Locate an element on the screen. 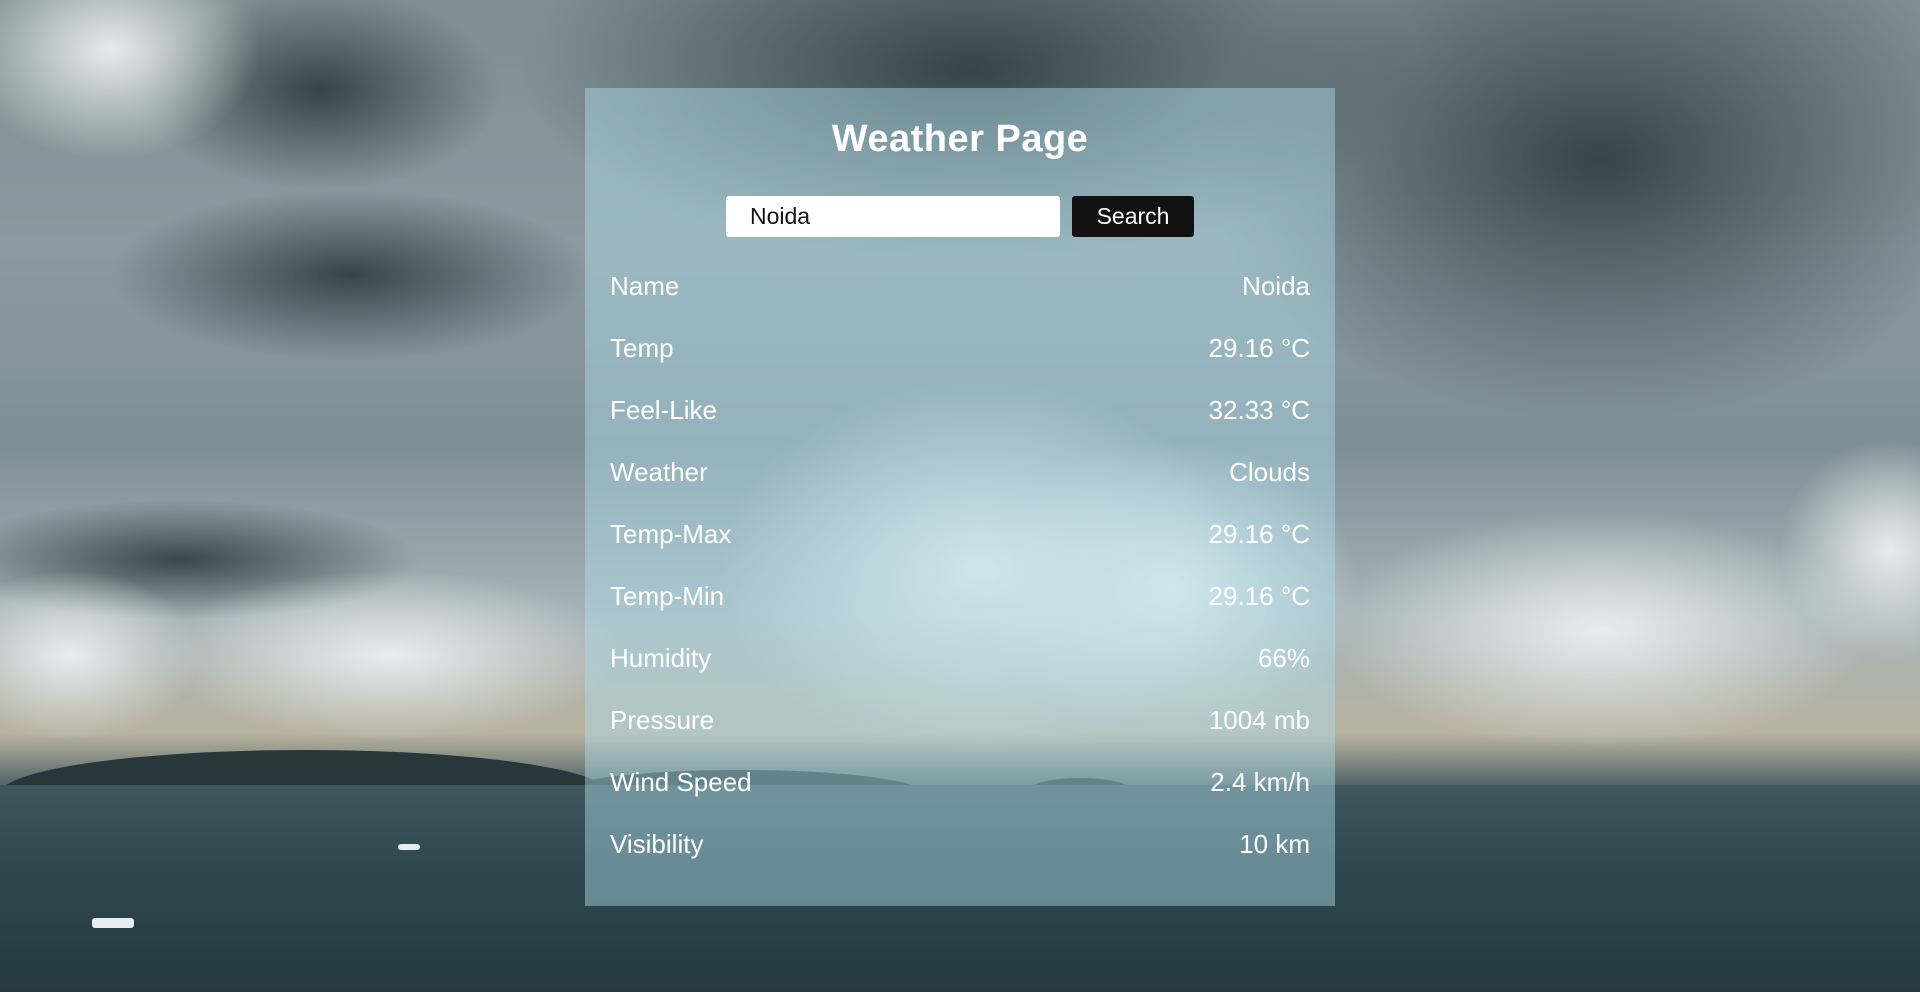  weather-row-weather: Weather Clouds is located at coordinates (960, 472).